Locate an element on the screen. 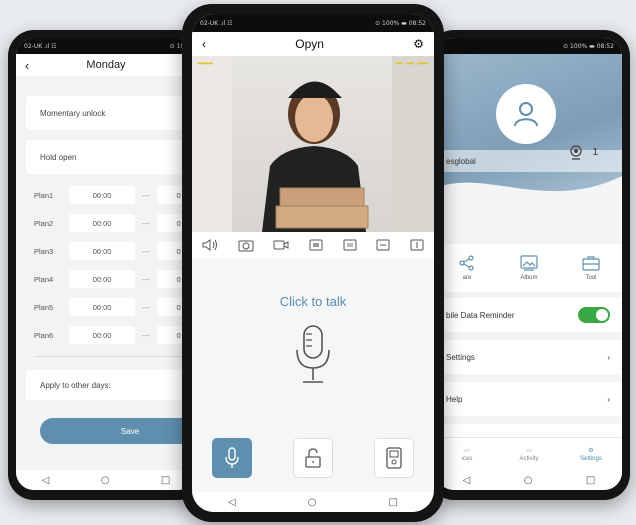 The image size is (636, 525). webcam-icon is located at coordinates (576, 152).